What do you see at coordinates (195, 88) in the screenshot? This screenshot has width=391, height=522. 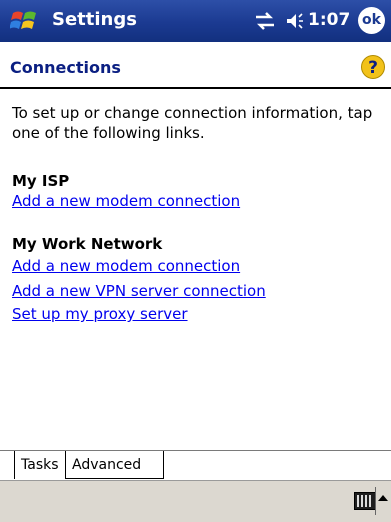 I see `header-divider` at bounding box center [195, 88].